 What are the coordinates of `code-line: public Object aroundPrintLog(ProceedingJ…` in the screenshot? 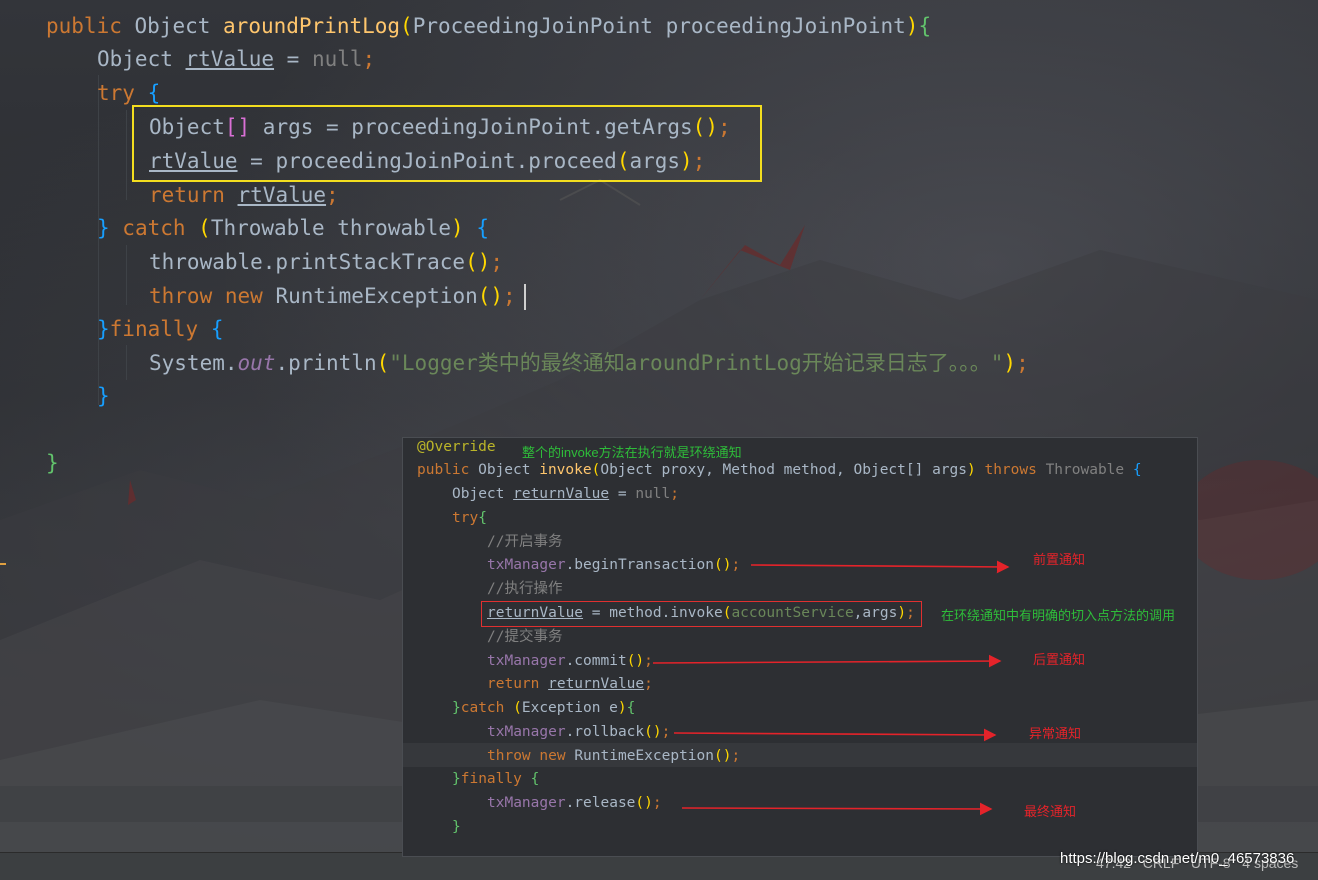 It's located at (489, 26).